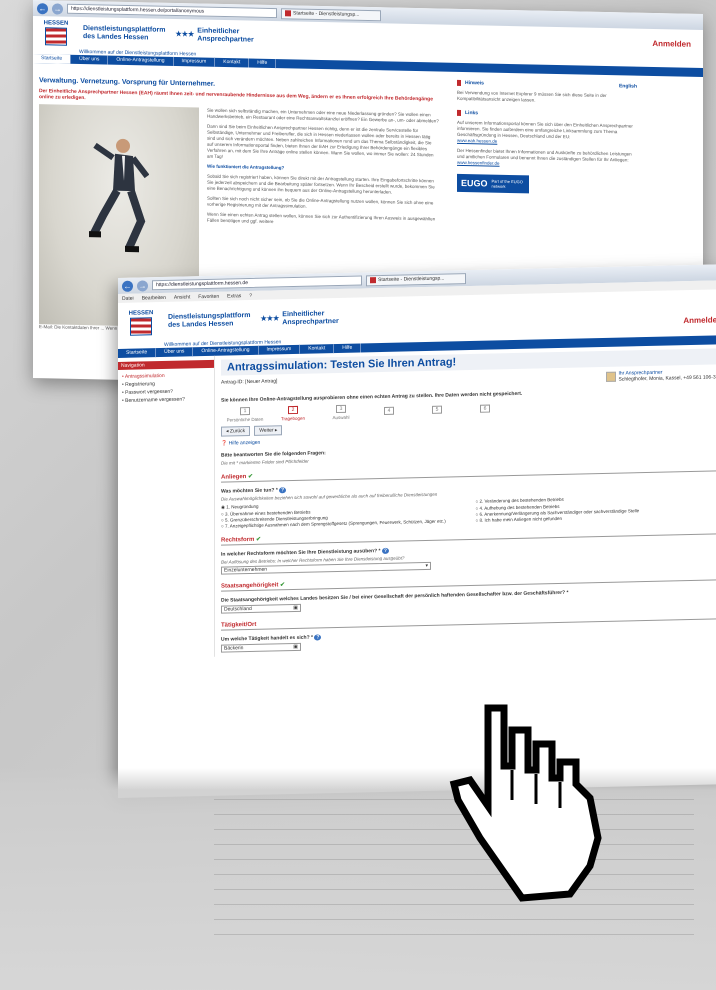 The height and width of the screenshot is (990, 716). What do you see at coordinates (250, 295) in the screenshot?
I see `menu-help: ?` at bounding box center [250, 295].